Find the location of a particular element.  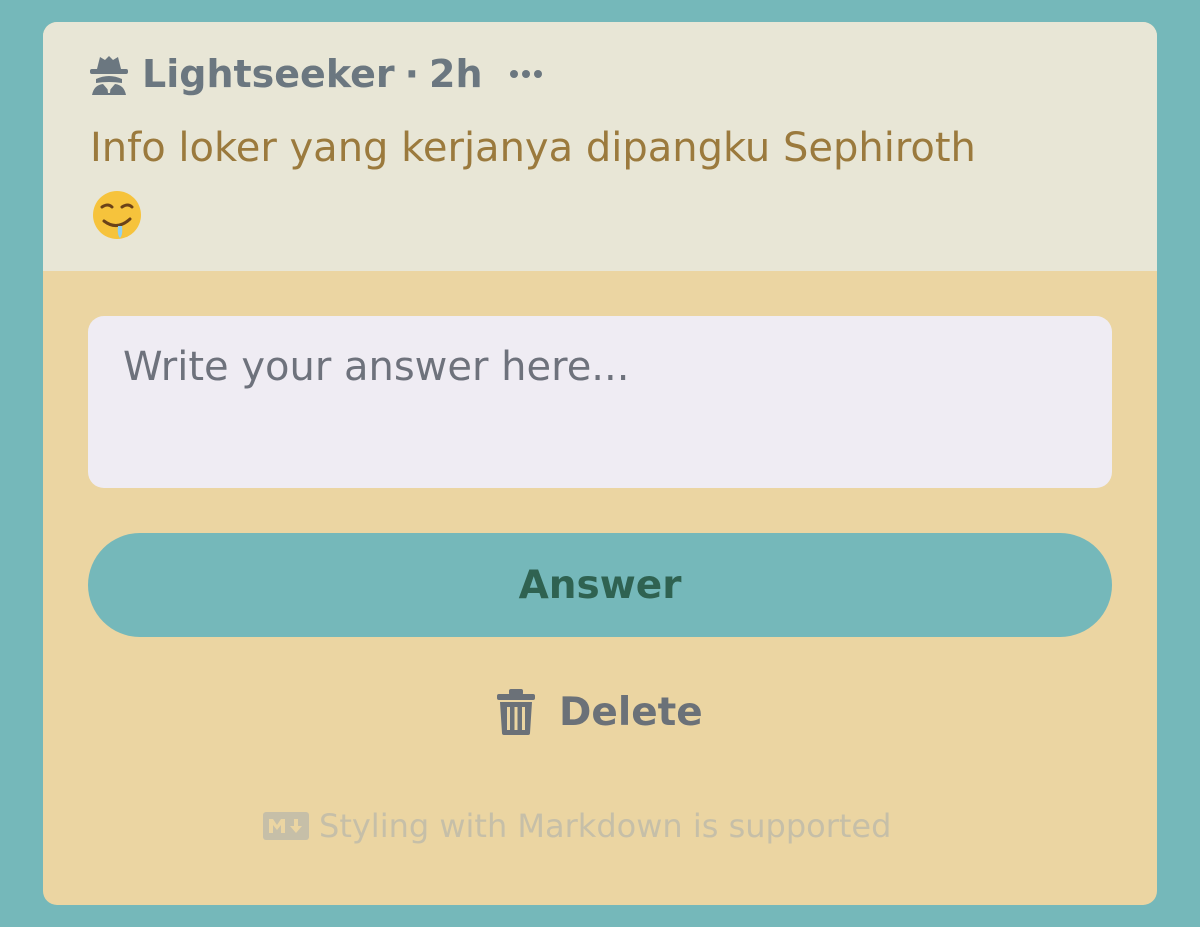

markdown-note: Styling with Markdown is supported is located at coordinates (577, 826).